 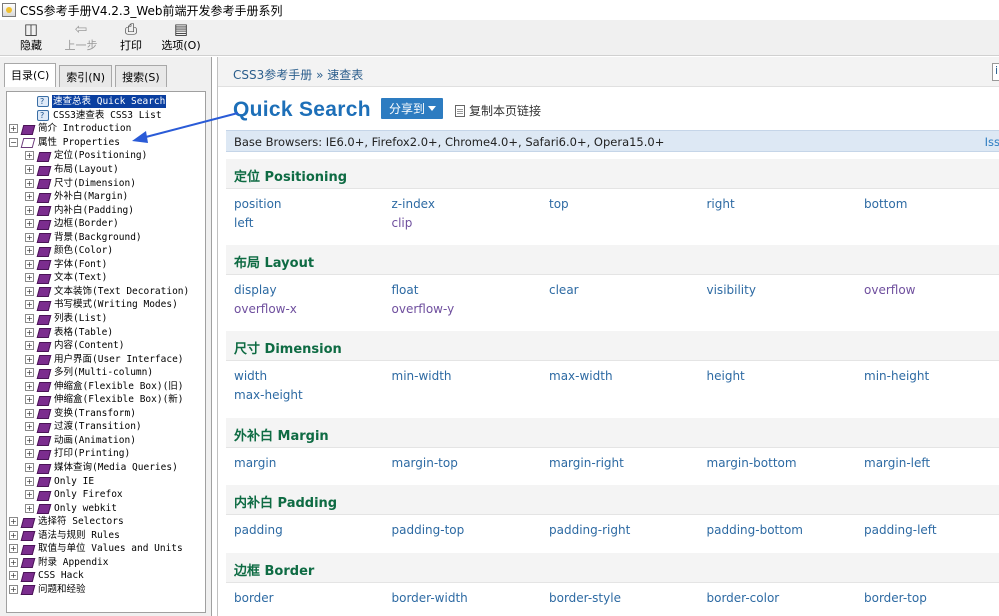 What do you see at coordinates (81, 37) in the screenshot?
I see `back-button: ⇦ 上一步` at bounding box center [81, 37].